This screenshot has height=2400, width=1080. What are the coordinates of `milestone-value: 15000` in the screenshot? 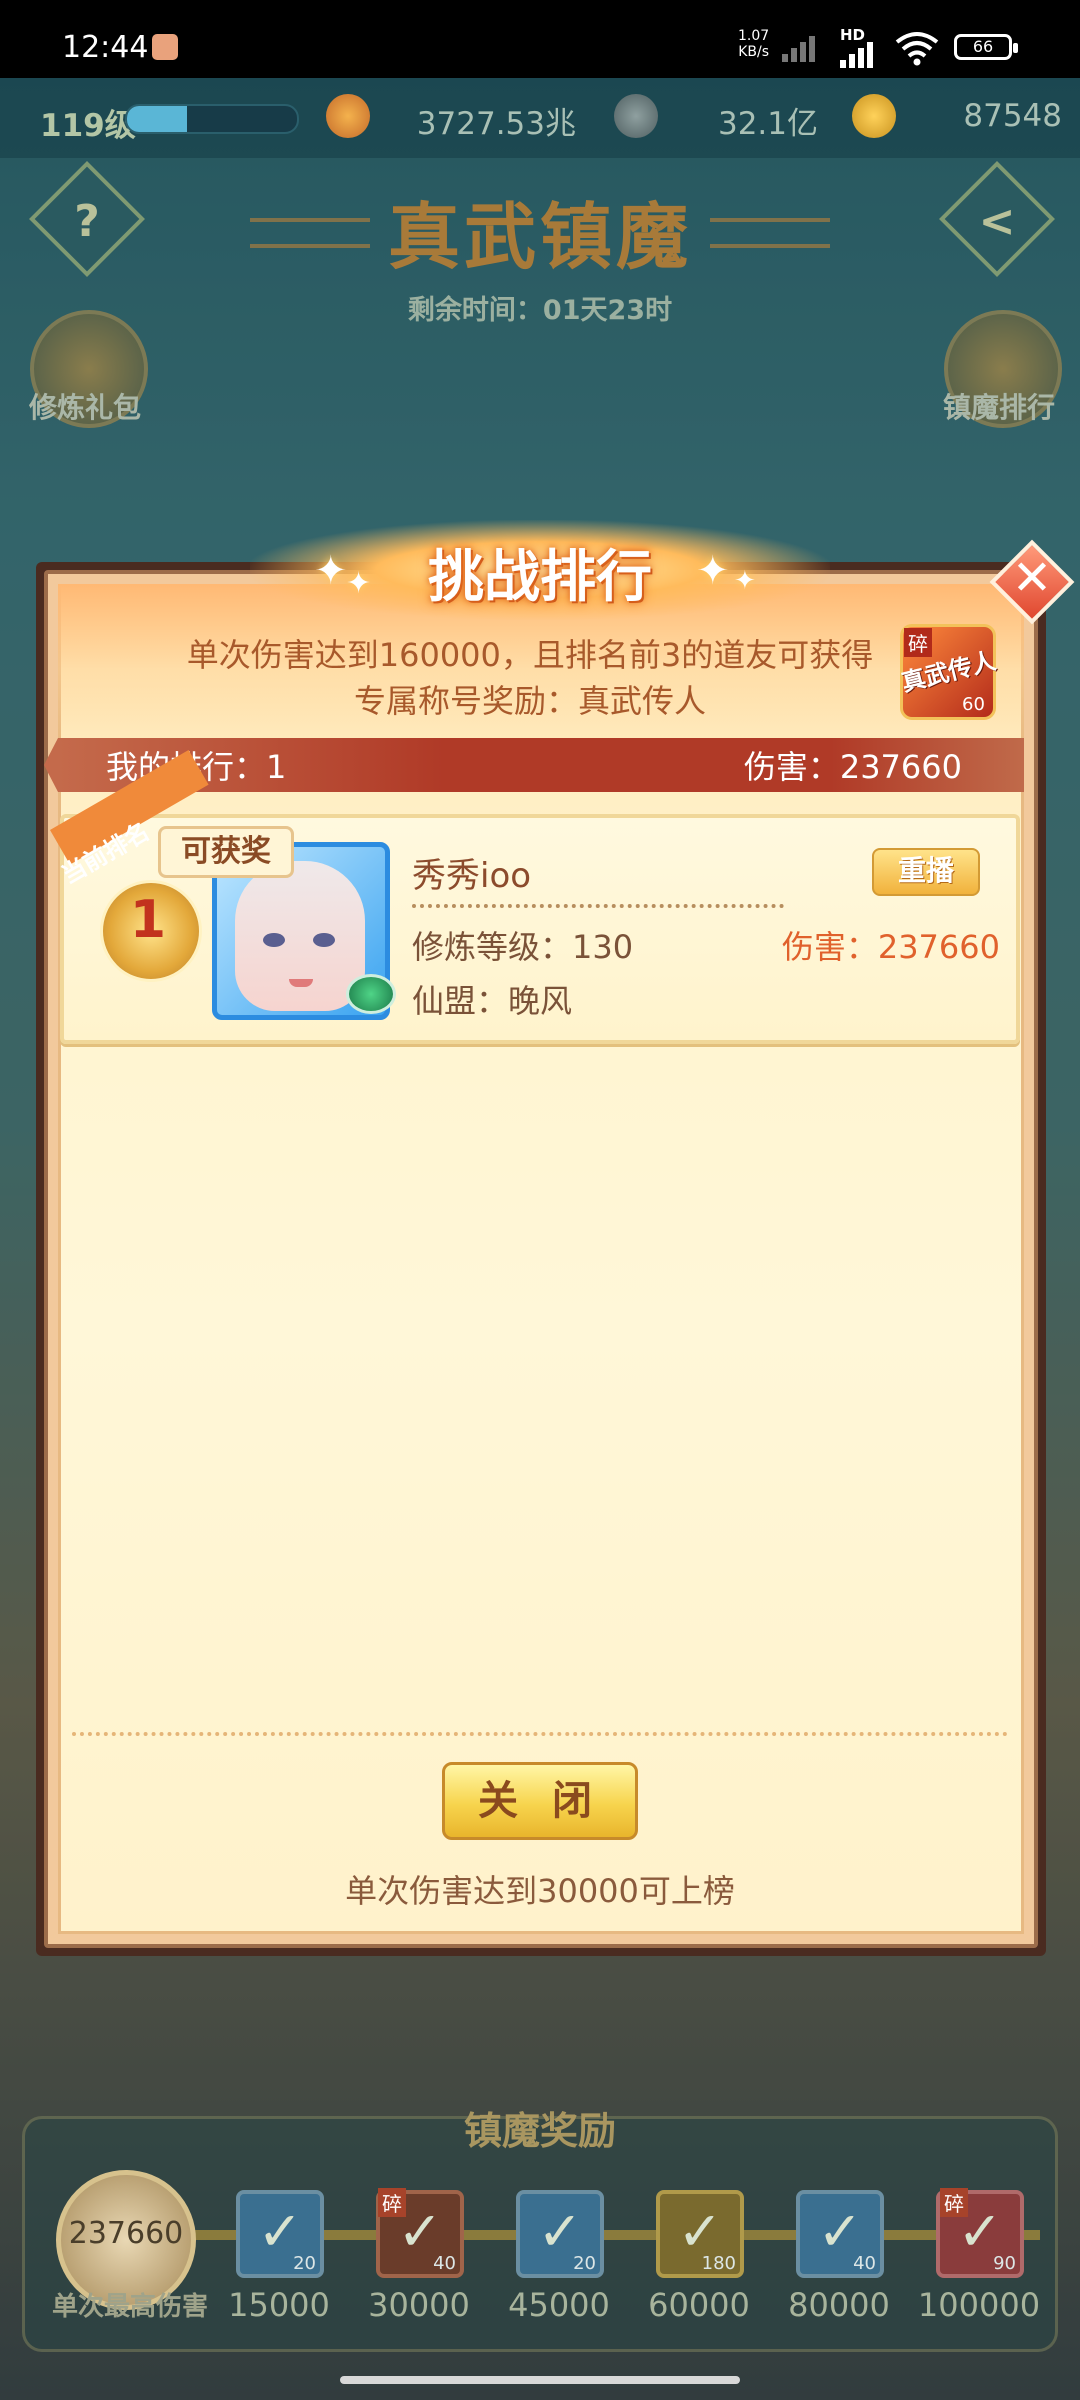 It's located at (279, 2305).